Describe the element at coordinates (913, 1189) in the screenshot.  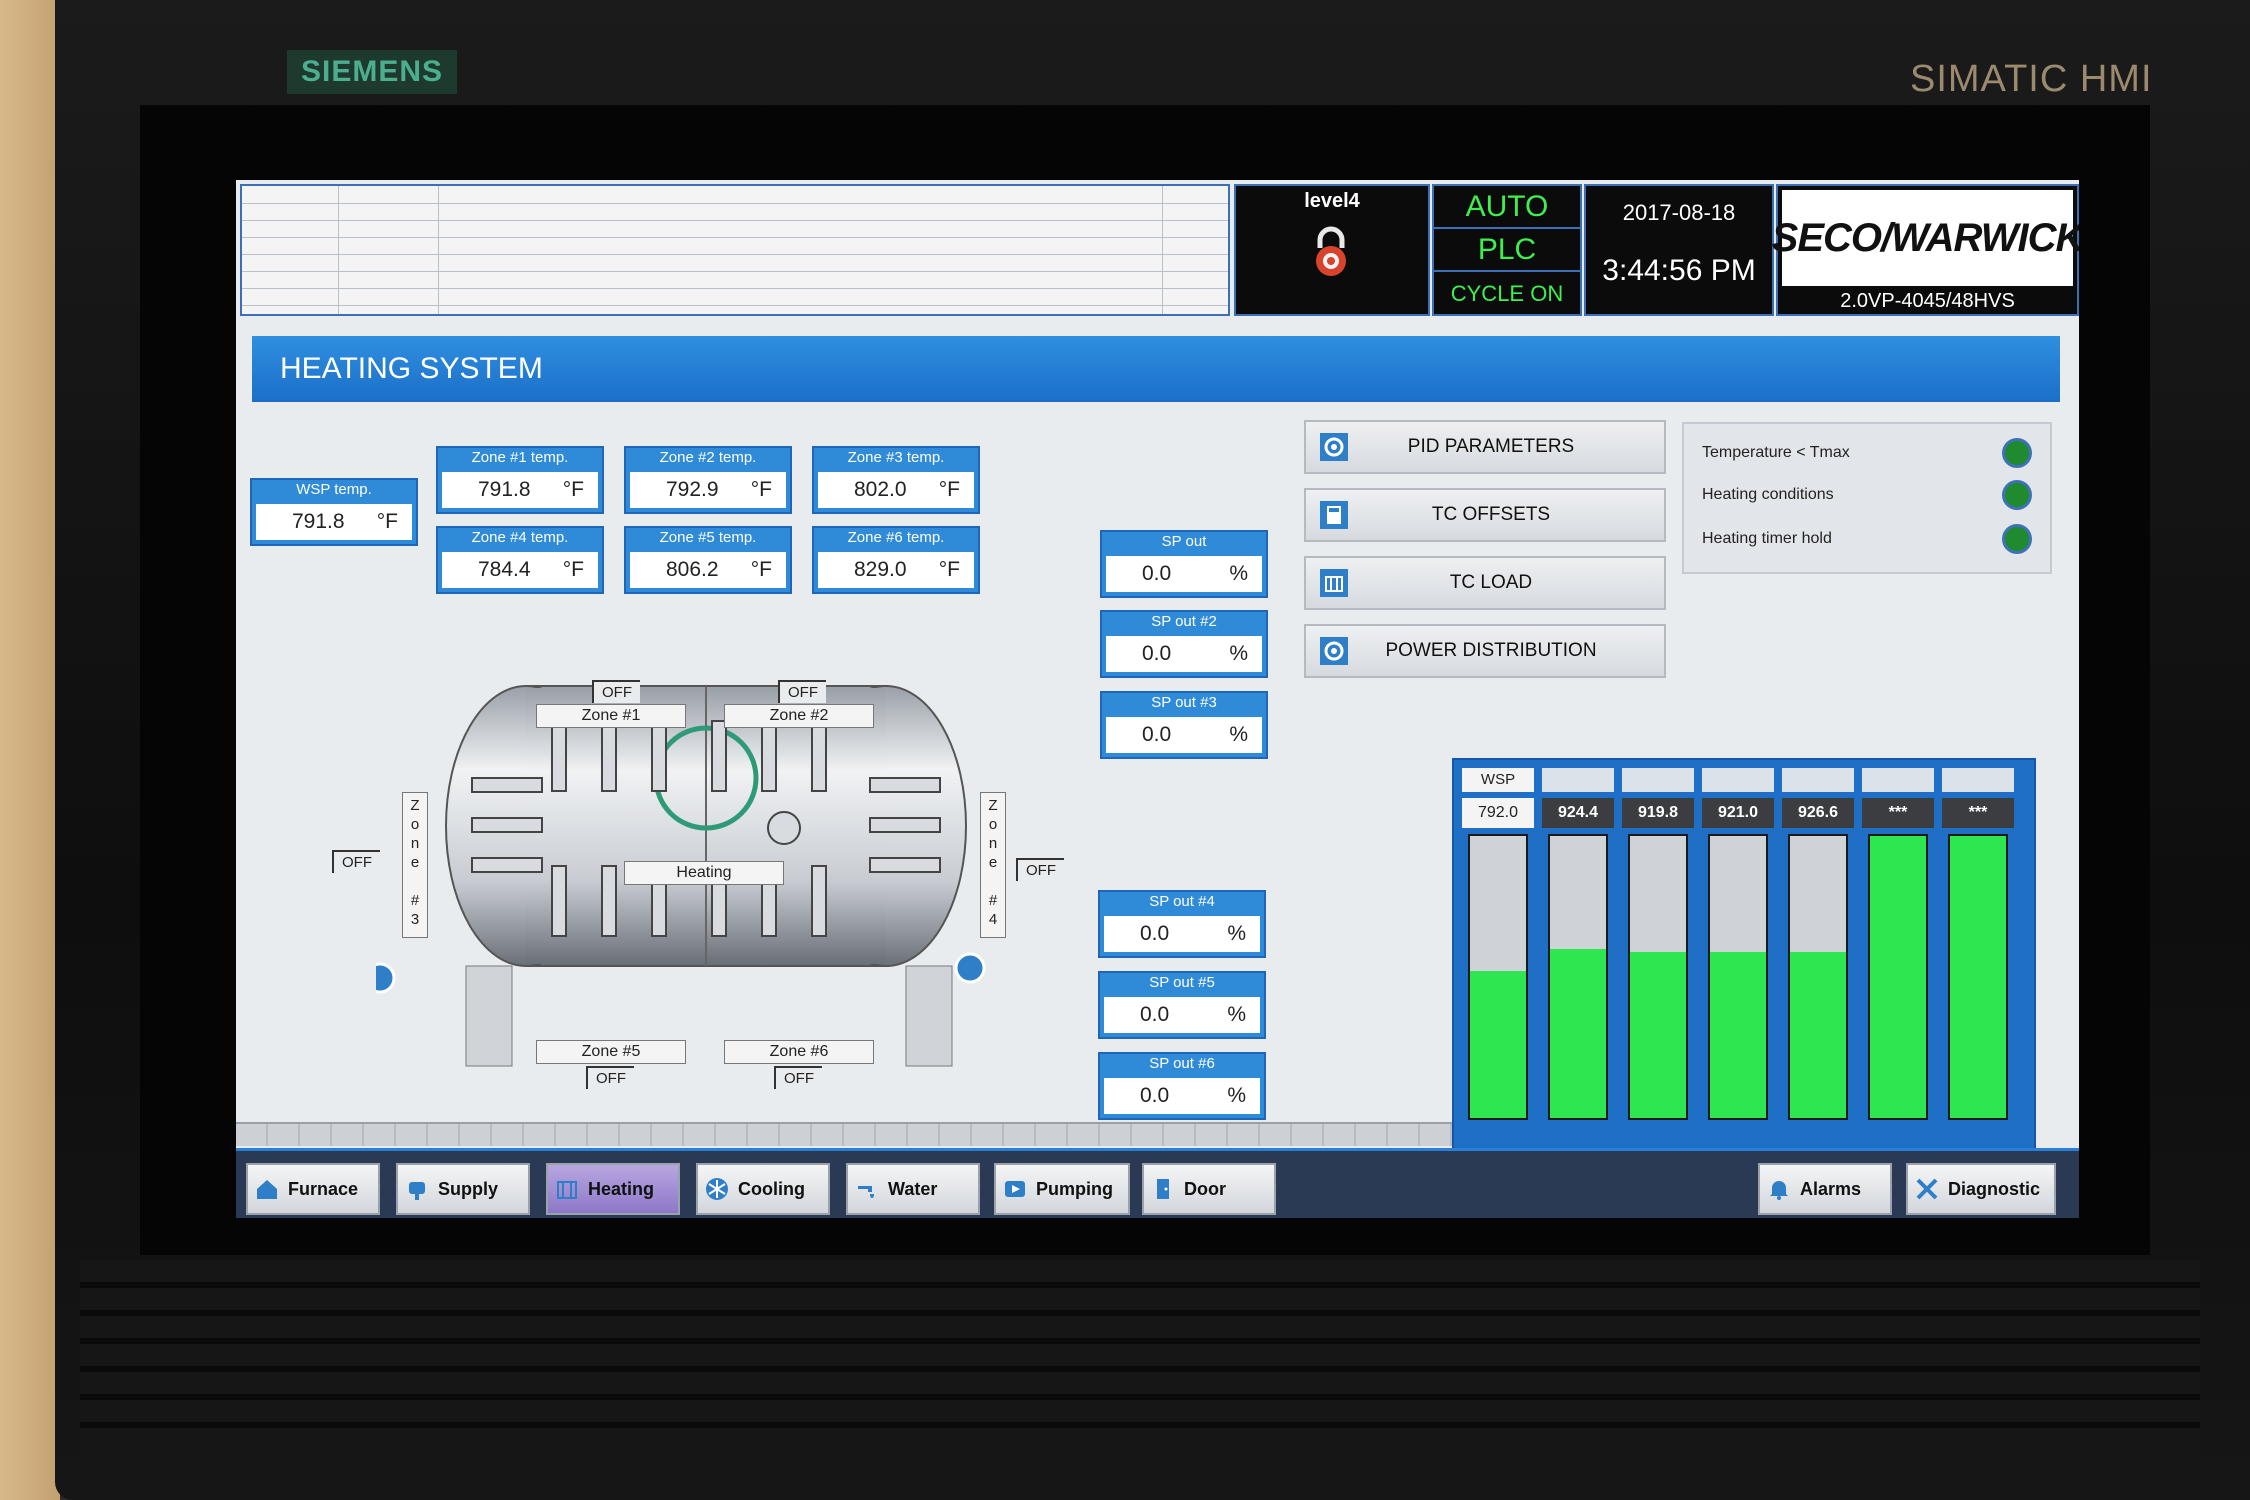
I see `nav-water-button: Water` at that location.